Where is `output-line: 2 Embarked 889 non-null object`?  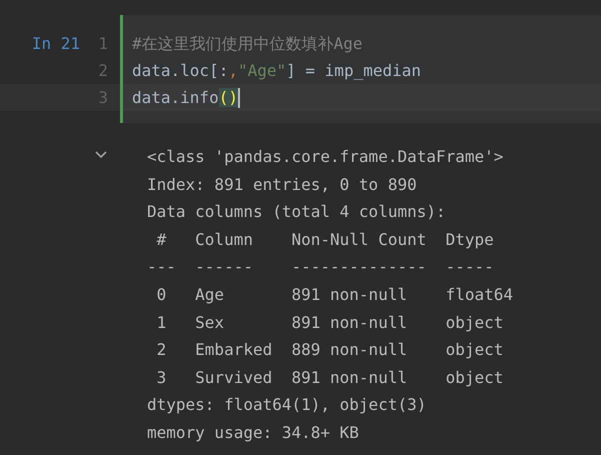 output-line: 2 Embarked 889 non-null object is located at coordinates (330, 350).